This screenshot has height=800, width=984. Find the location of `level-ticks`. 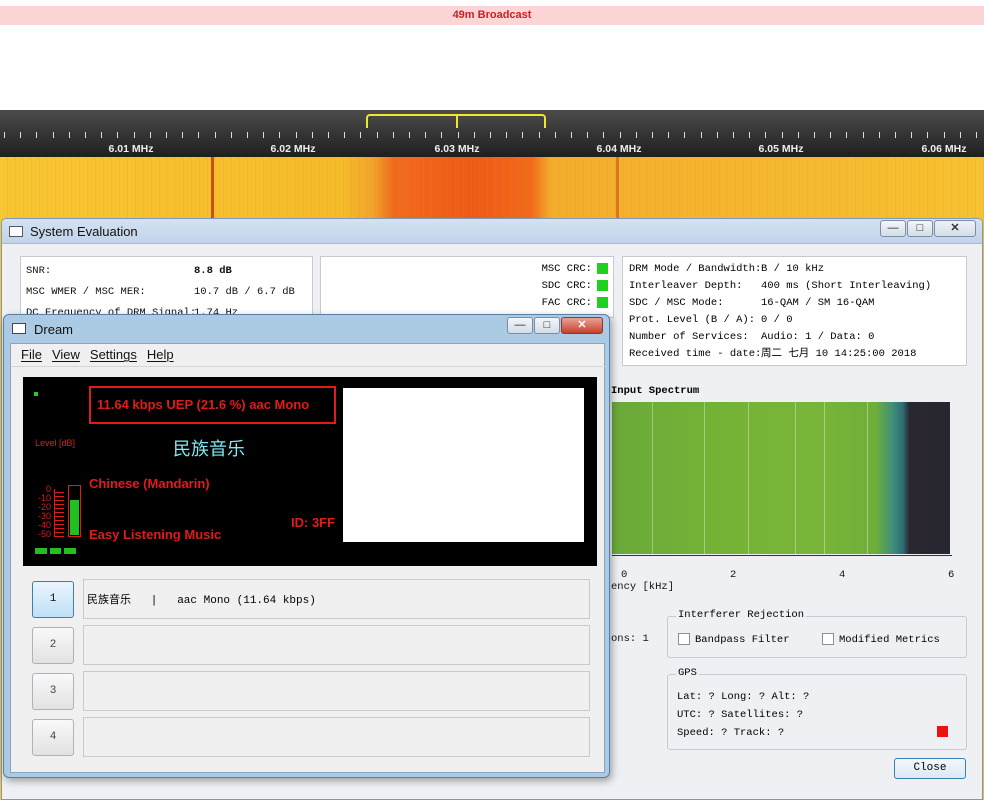

level-ticks is located at coordinates (59, 513).